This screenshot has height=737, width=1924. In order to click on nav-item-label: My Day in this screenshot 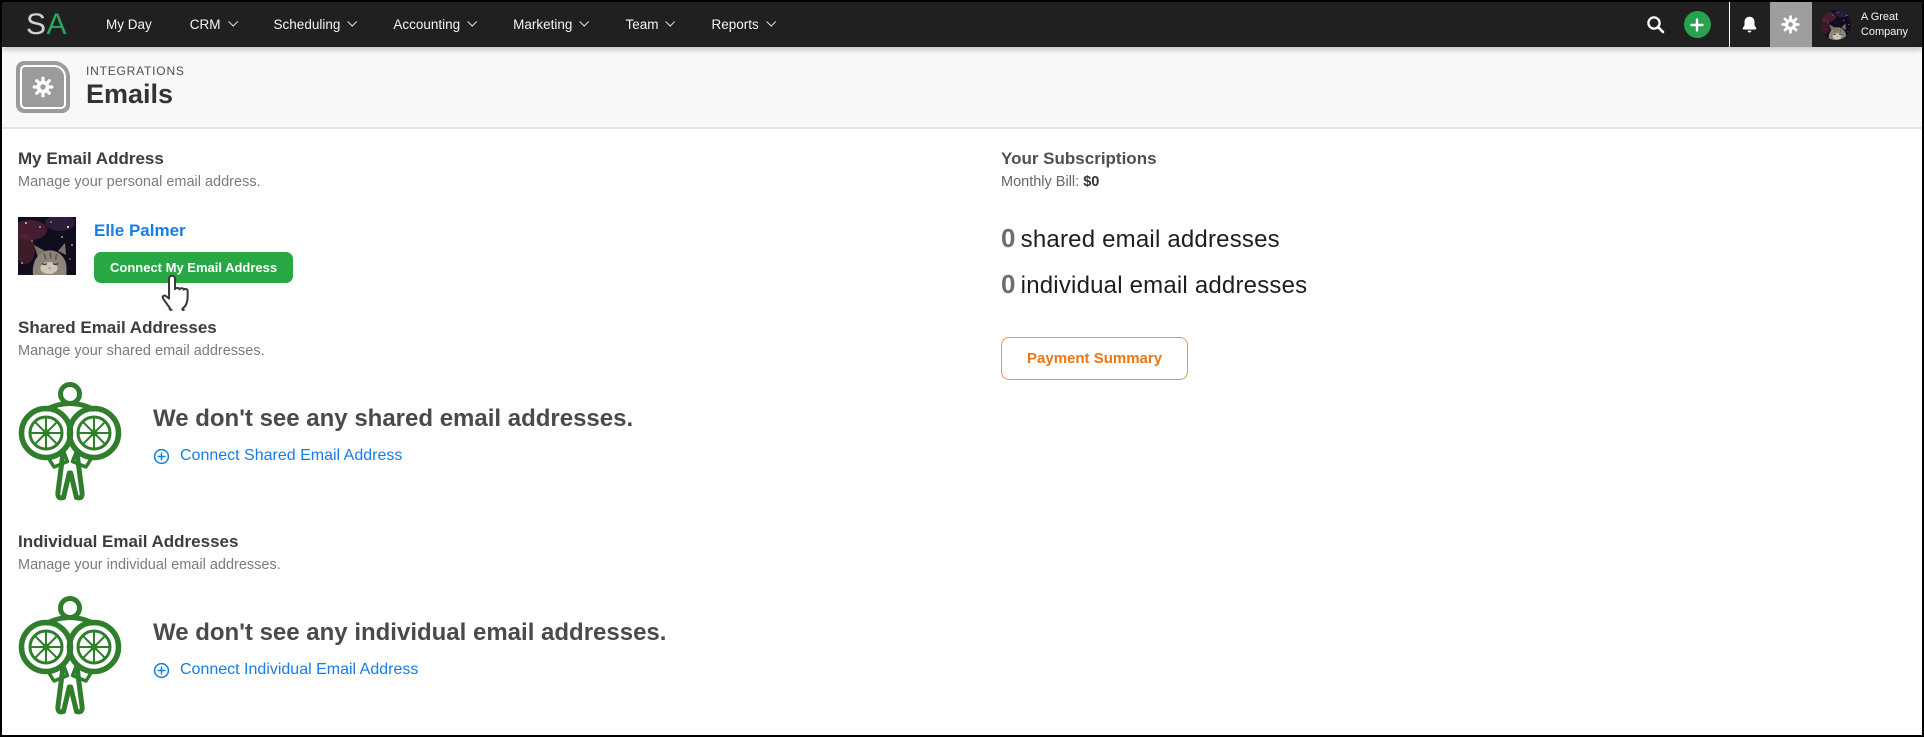, I will do `click(129, 24)`.